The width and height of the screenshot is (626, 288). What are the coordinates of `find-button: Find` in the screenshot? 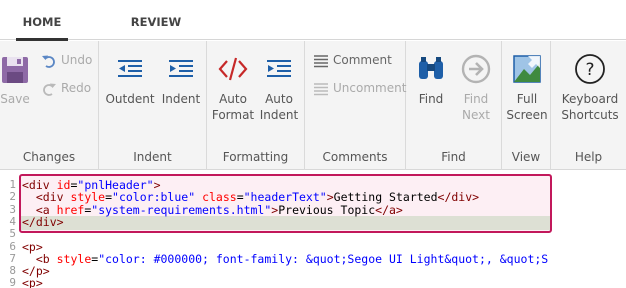 It's located at (431, 79).